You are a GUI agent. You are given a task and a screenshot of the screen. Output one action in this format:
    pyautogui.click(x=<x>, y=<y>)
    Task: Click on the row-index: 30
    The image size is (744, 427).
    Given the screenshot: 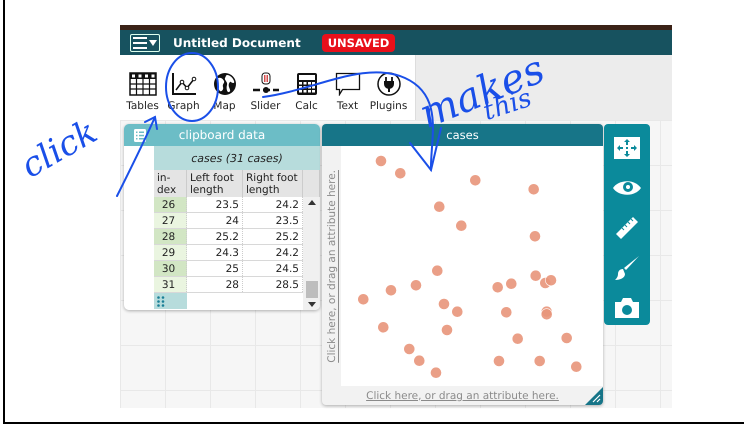 What is the action you would take?
    pyautogui.click(x=170, y=268)
    